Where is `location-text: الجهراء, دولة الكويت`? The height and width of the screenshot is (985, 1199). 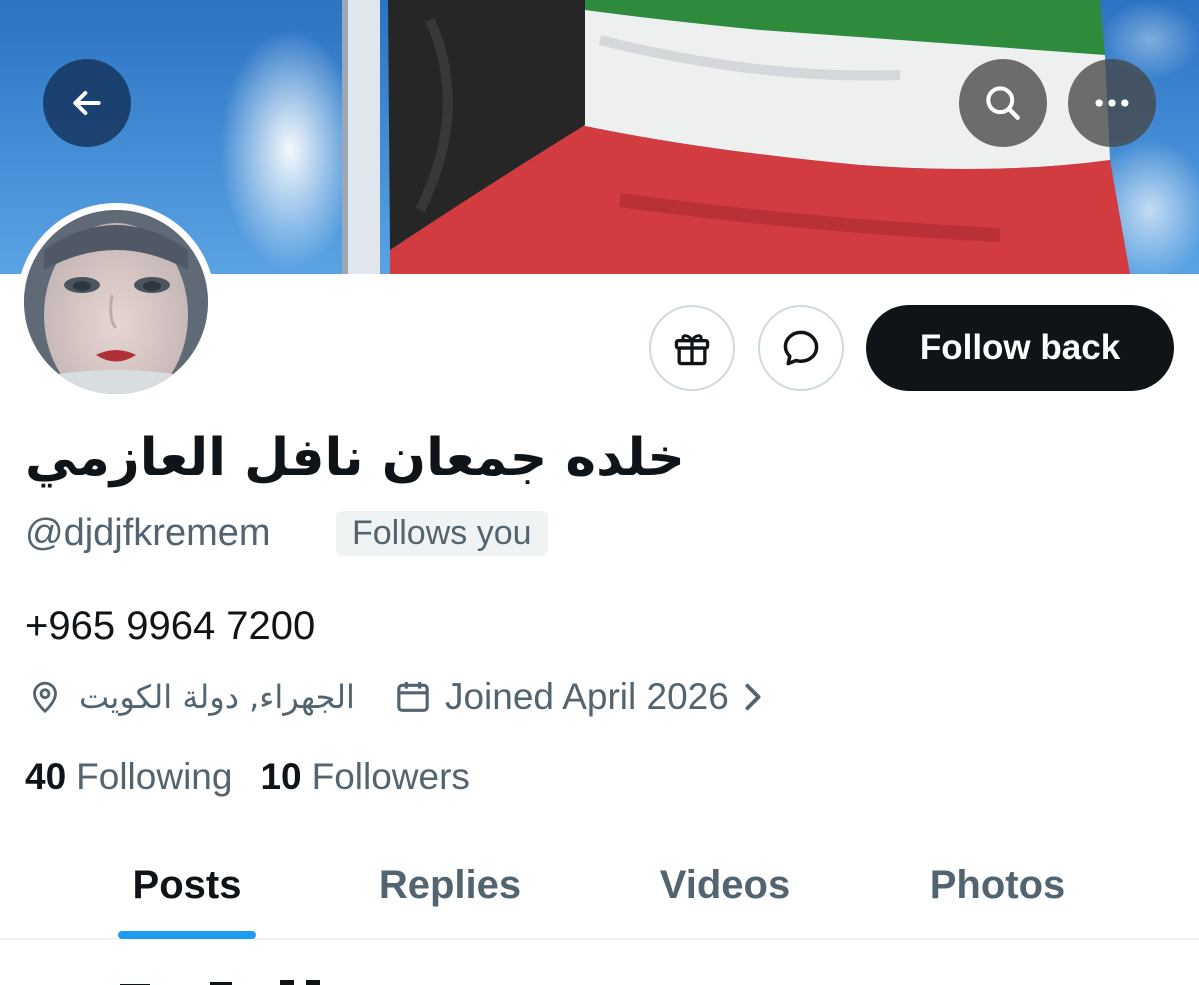
location-text: الجهراء, دولة الكويت is located at coordinates (217, 697).